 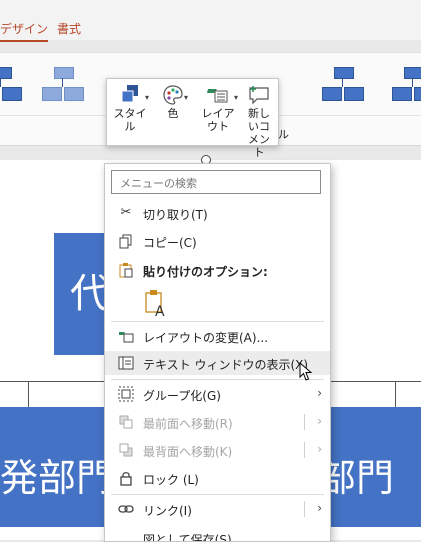 What do you see at coordinates (126, 422) in the screenshot?
I see `bring-front-icon` at bounding box center [126, 422].